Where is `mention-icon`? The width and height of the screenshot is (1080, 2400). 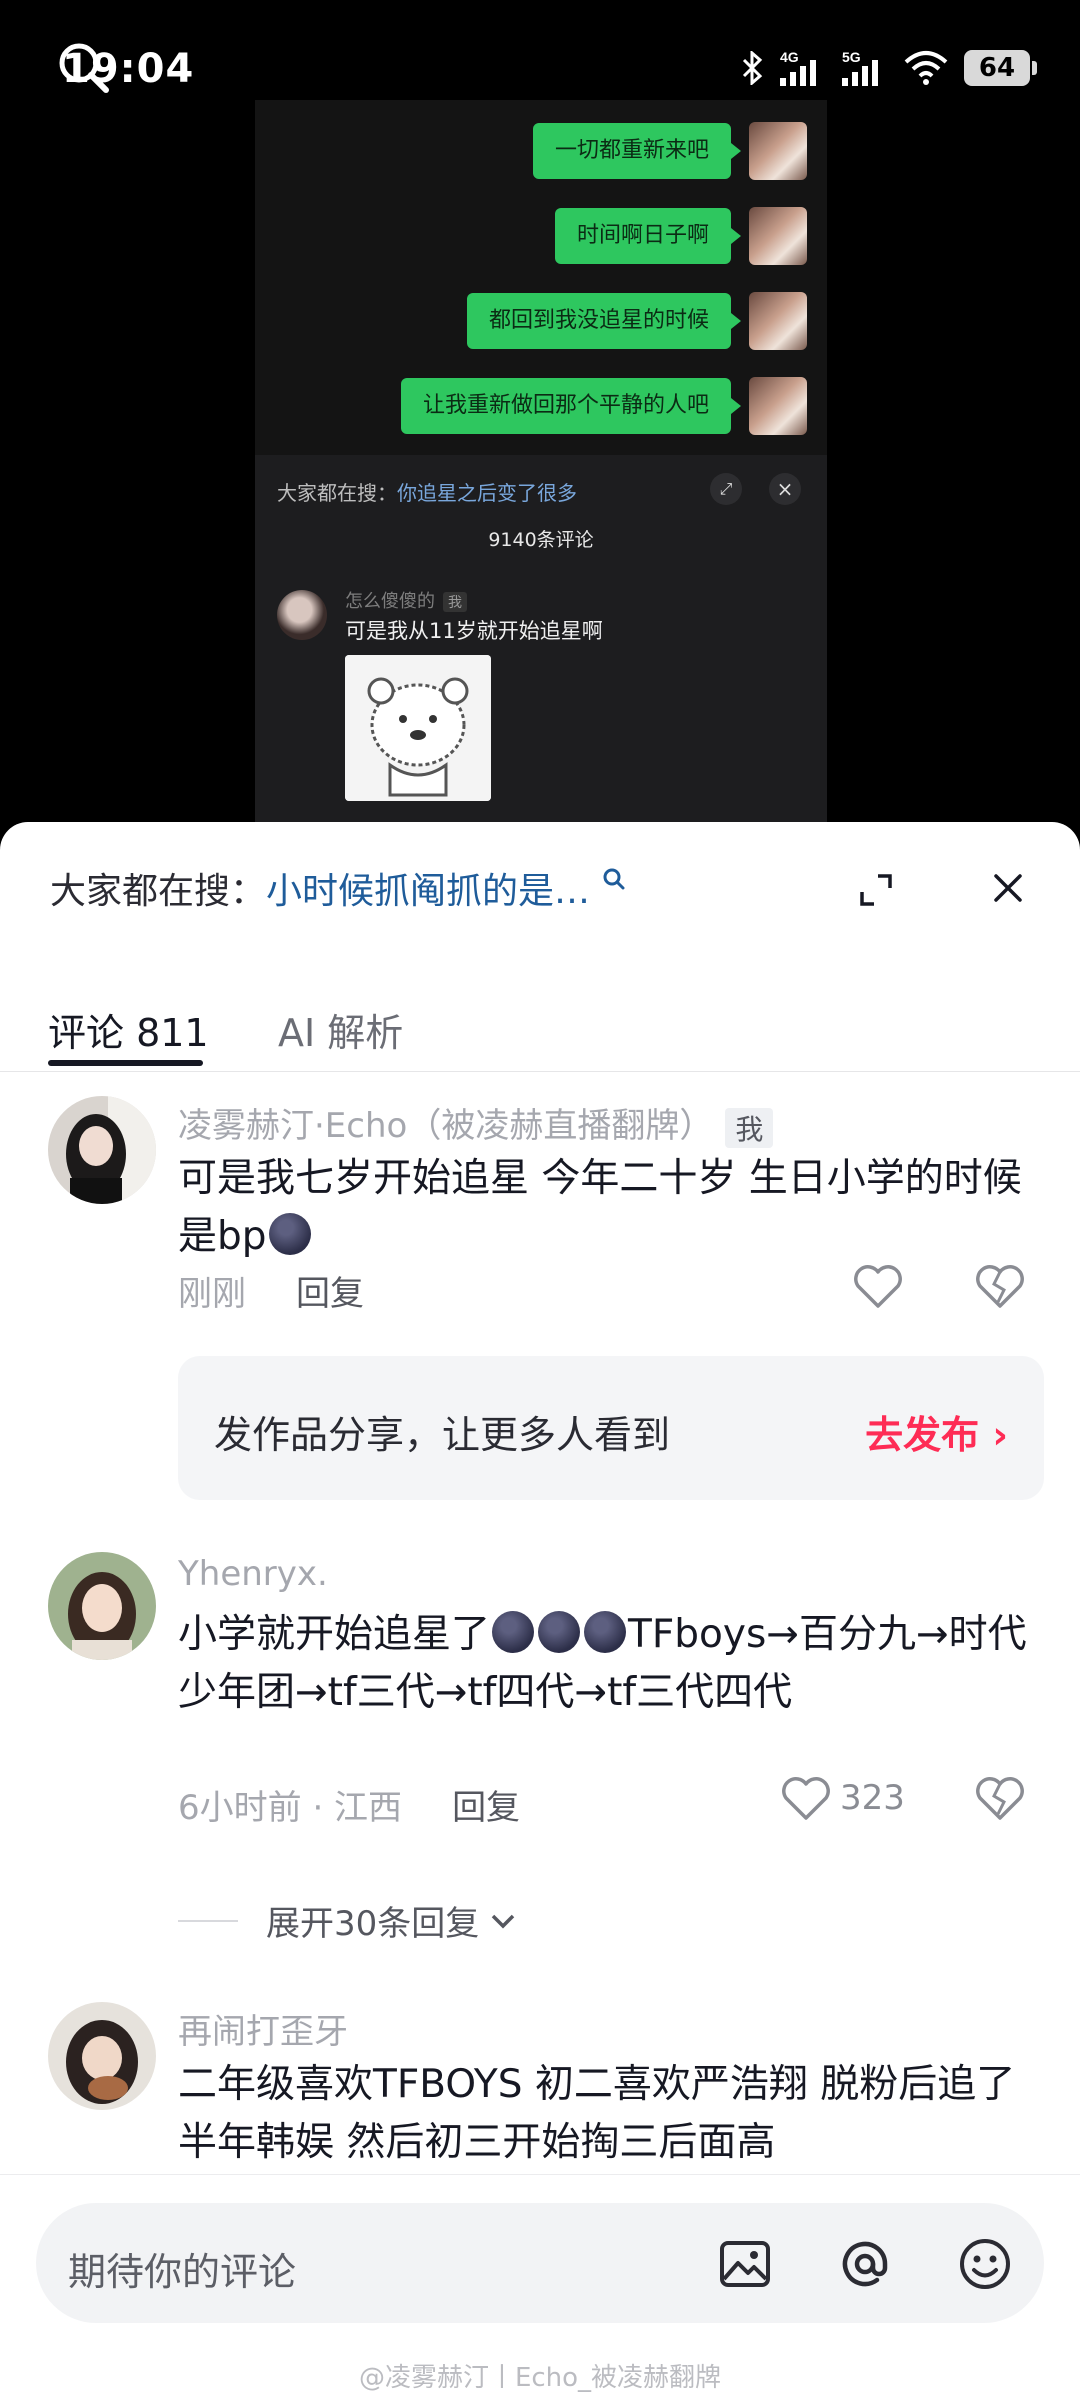
mention-icon is located at coordinates (865, 2264).